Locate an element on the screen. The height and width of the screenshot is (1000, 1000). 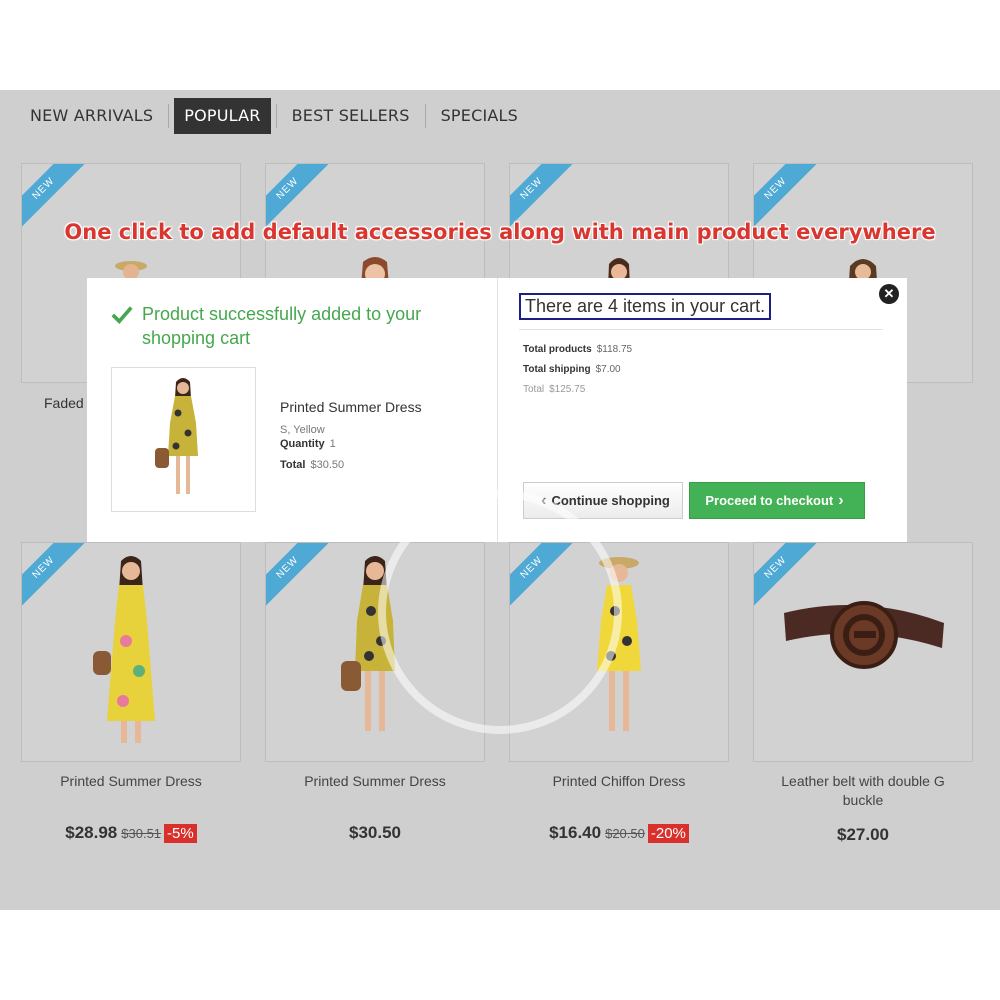
quantity-label: Quantity is located at coordinates (302, 444).